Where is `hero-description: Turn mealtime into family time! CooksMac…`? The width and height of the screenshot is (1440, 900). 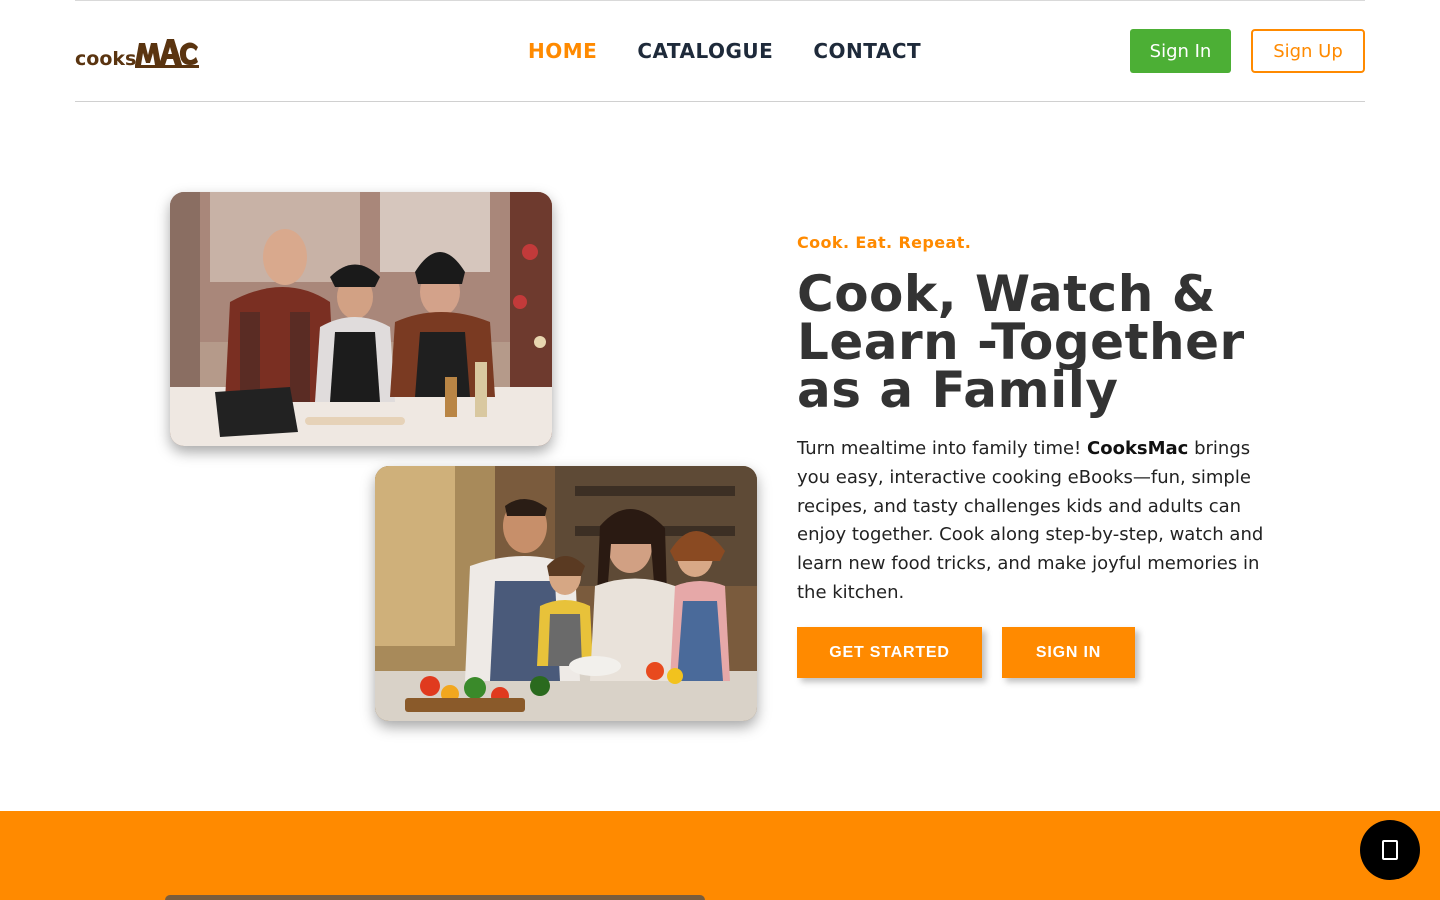 hero-description: Turn mealtime into family time! CooksMac… is located at coordinates (1034, 521).